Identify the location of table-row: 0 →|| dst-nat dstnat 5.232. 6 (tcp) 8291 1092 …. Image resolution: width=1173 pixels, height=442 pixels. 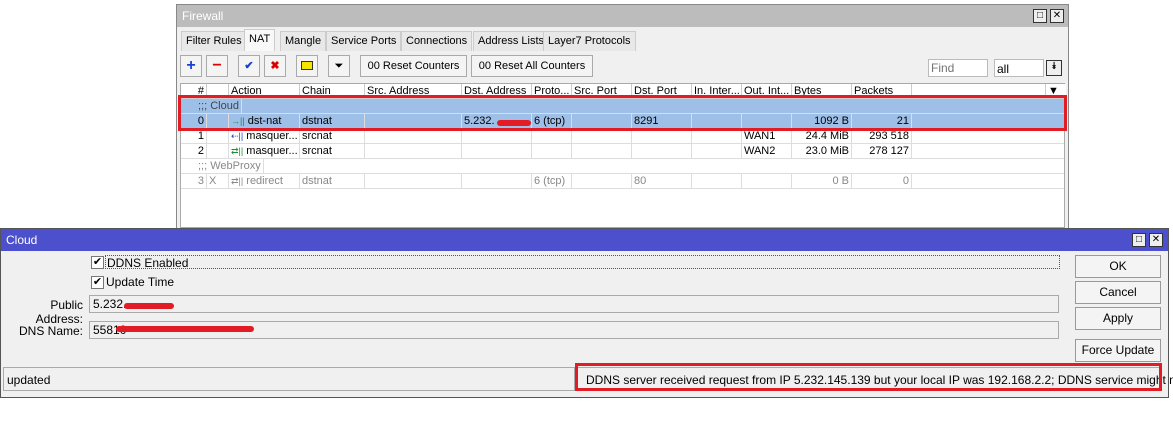
(622, 121).